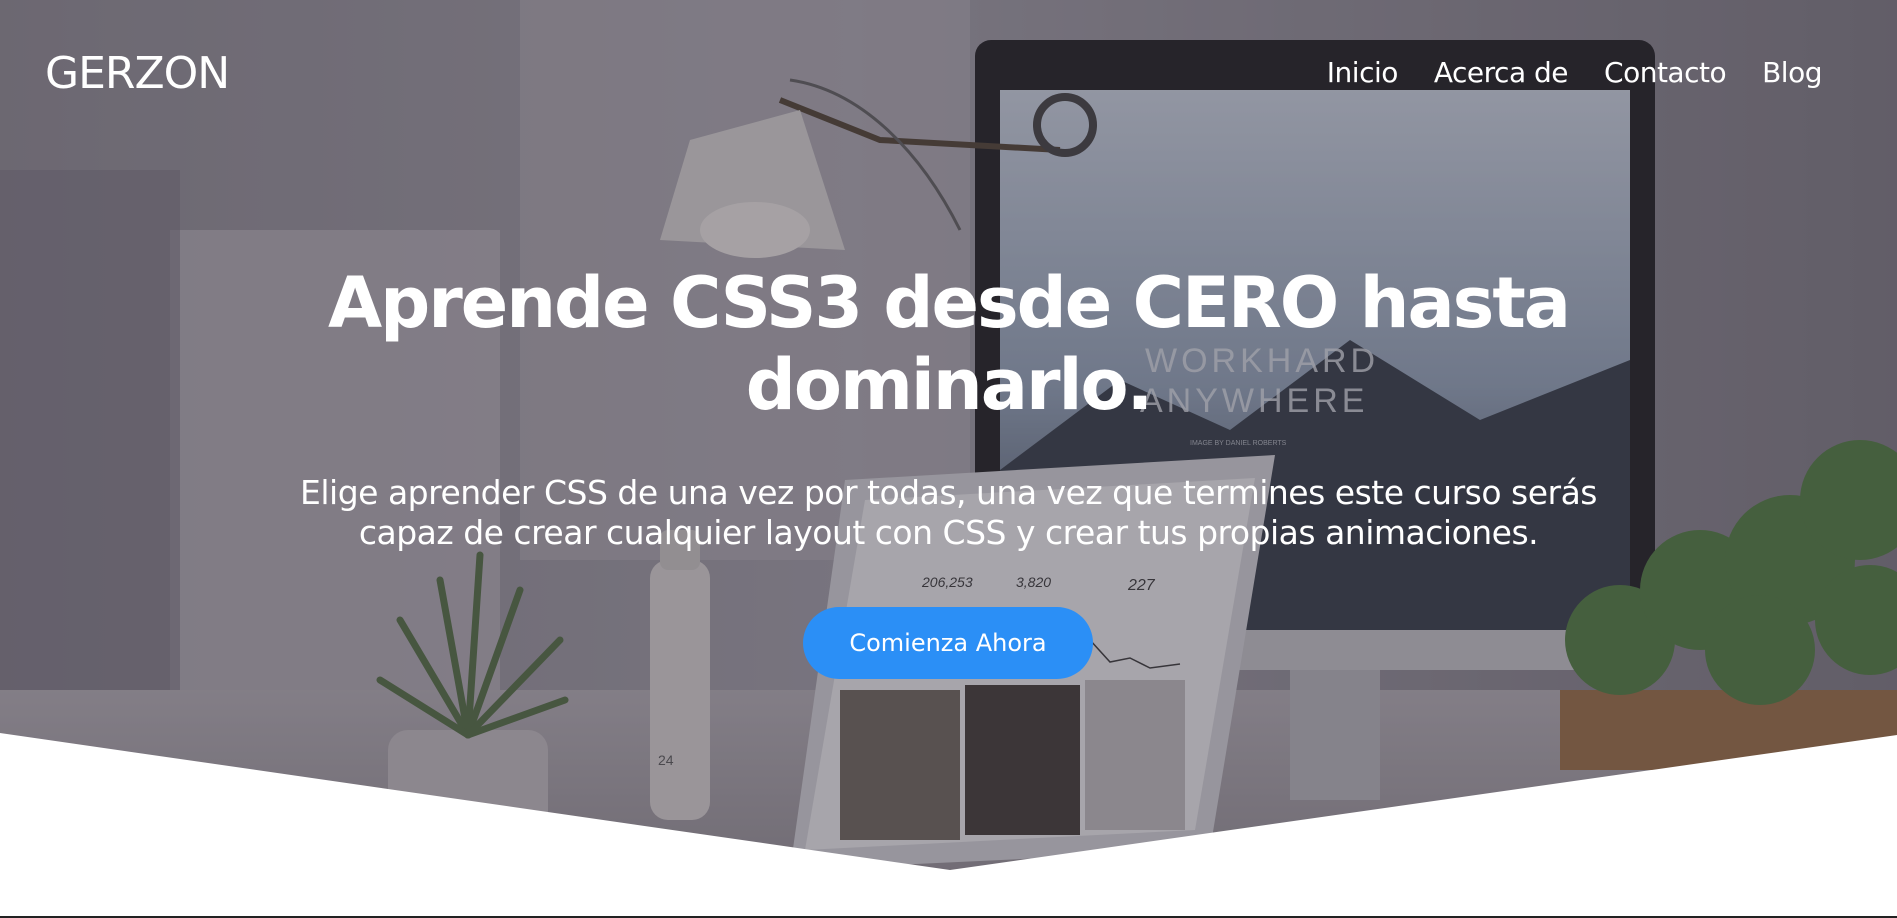 The height and width of the screenshot is (918, 1897). I want to click on hero-title: Aprende CSS3 desde CERO hasta dominarlo., so click(948, 344).